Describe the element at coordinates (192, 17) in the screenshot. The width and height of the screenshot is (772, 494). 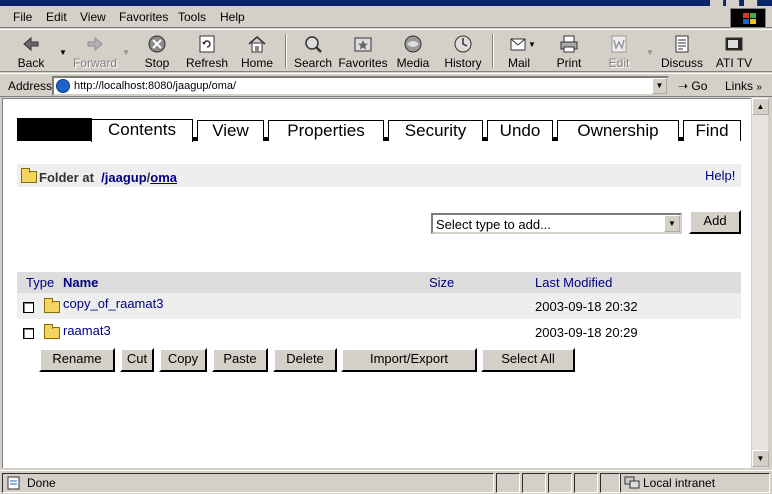
I see `menu-tools: Tools` at that location.